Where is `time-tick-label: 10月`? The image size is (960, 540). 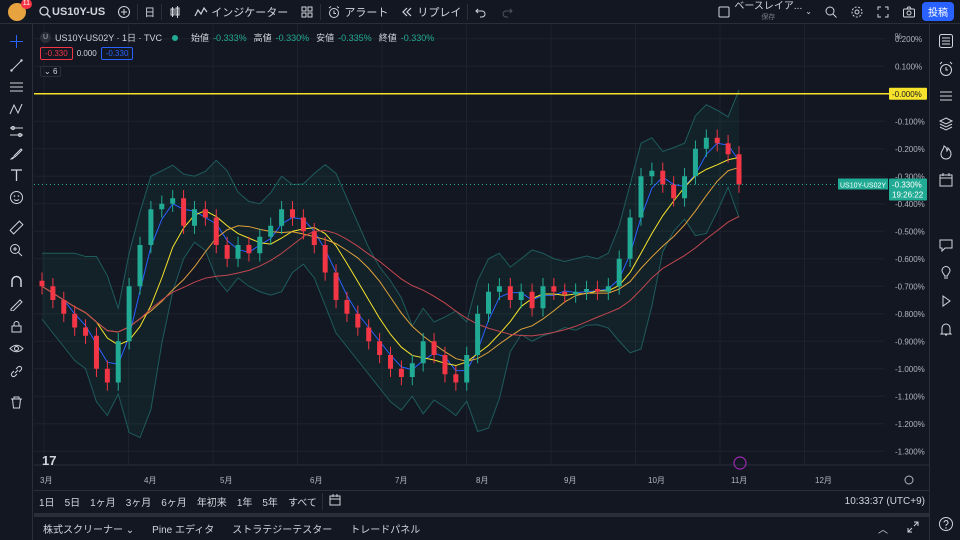 time-tick-label: 10月 is located at coordinates (656, 480).